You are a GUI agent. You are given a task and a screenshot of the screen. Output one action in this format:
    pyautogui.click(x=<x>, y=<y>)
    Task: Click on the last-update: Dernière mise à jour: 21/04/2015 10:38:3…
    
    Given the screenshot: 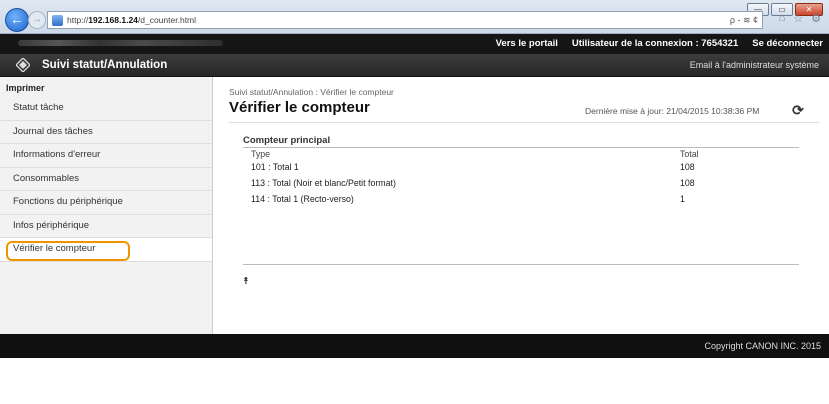 What is the action you would take?
    pyautogui.click(x=672, y=111)
    